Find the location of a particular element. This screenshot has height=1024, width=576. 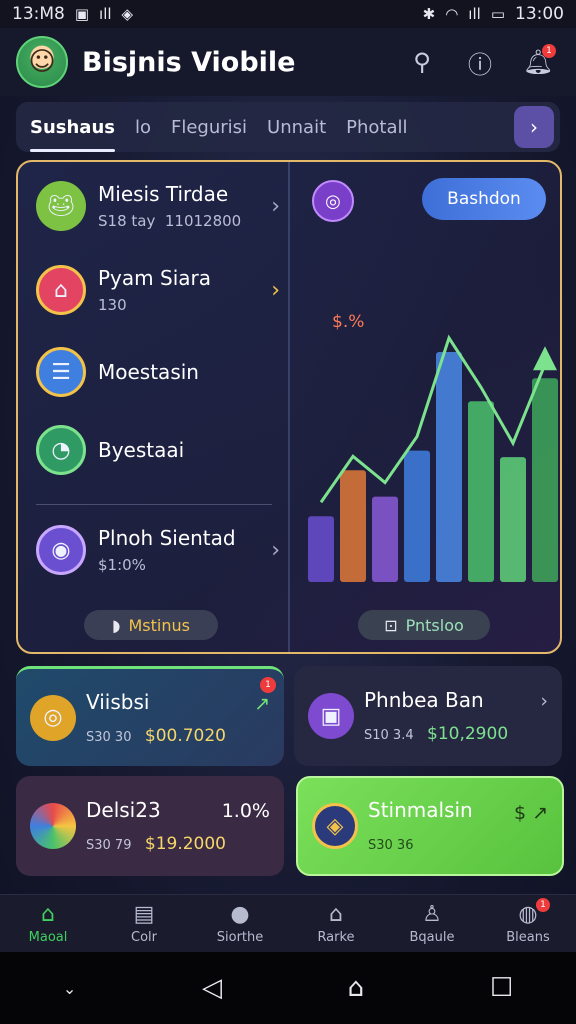

user-icon: ♙ is located at coordinates (432, 914).